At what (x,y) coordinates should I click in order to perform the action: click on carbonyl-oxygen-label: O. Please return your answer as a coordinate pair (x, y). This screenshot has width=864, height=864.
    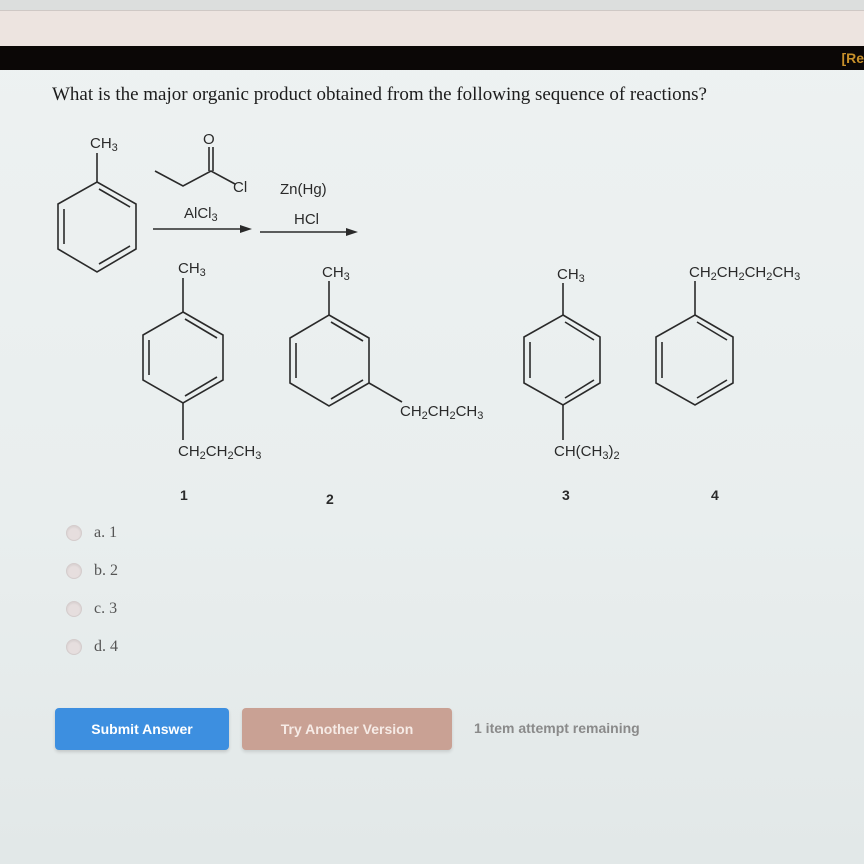
    Looking at the image, I should click on (209, 139).